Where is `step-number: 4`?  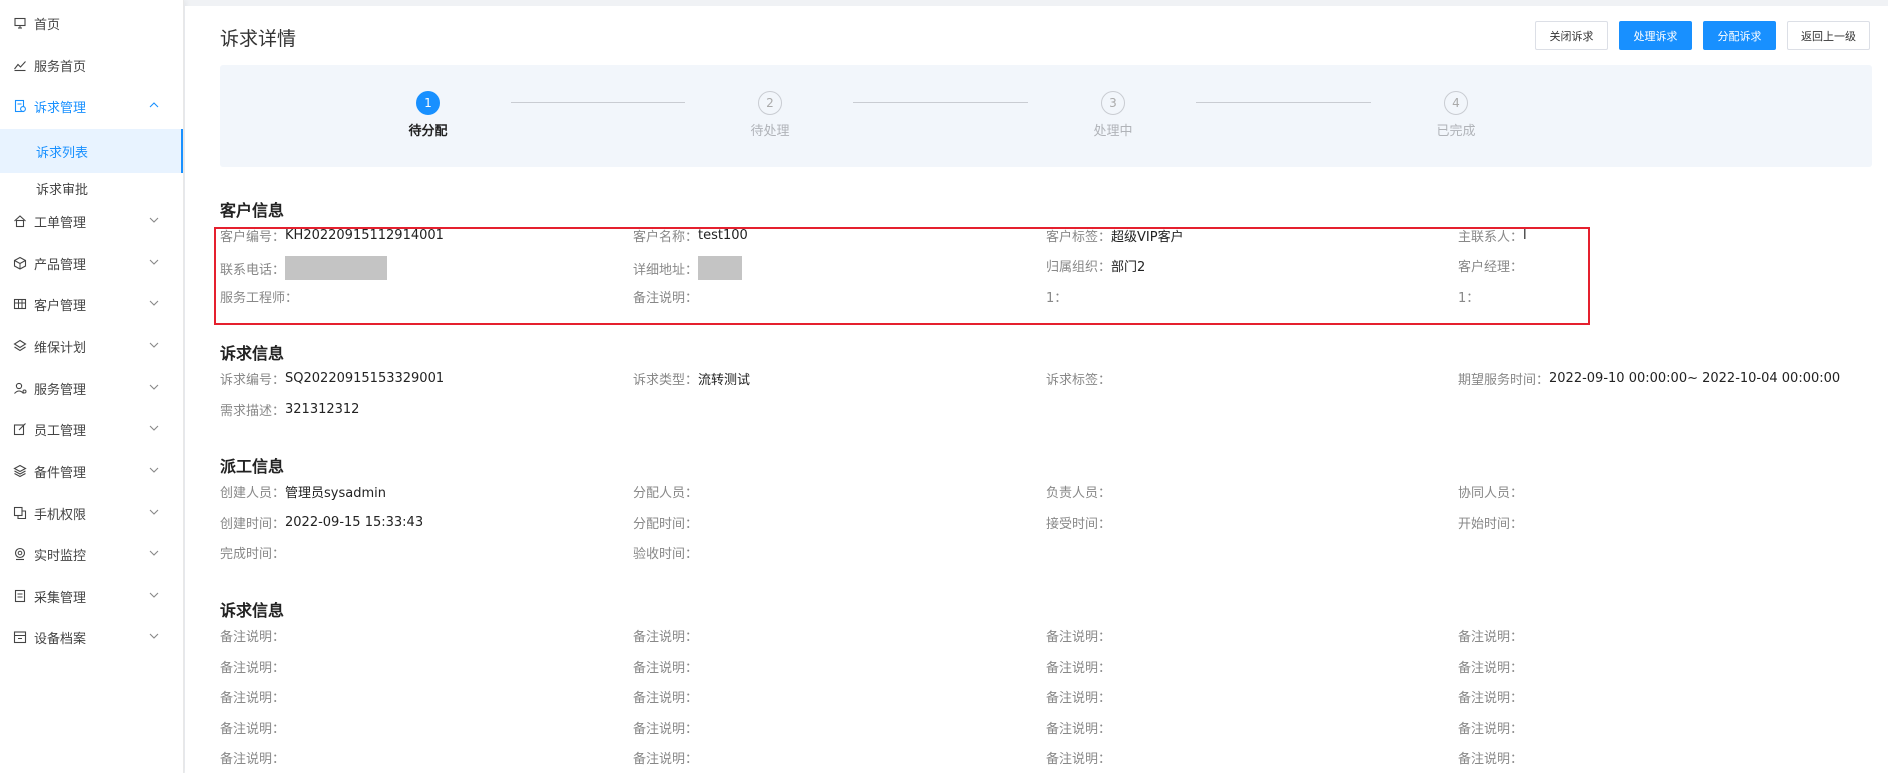 step-number: 4 is located at coordinates (1456, 103).